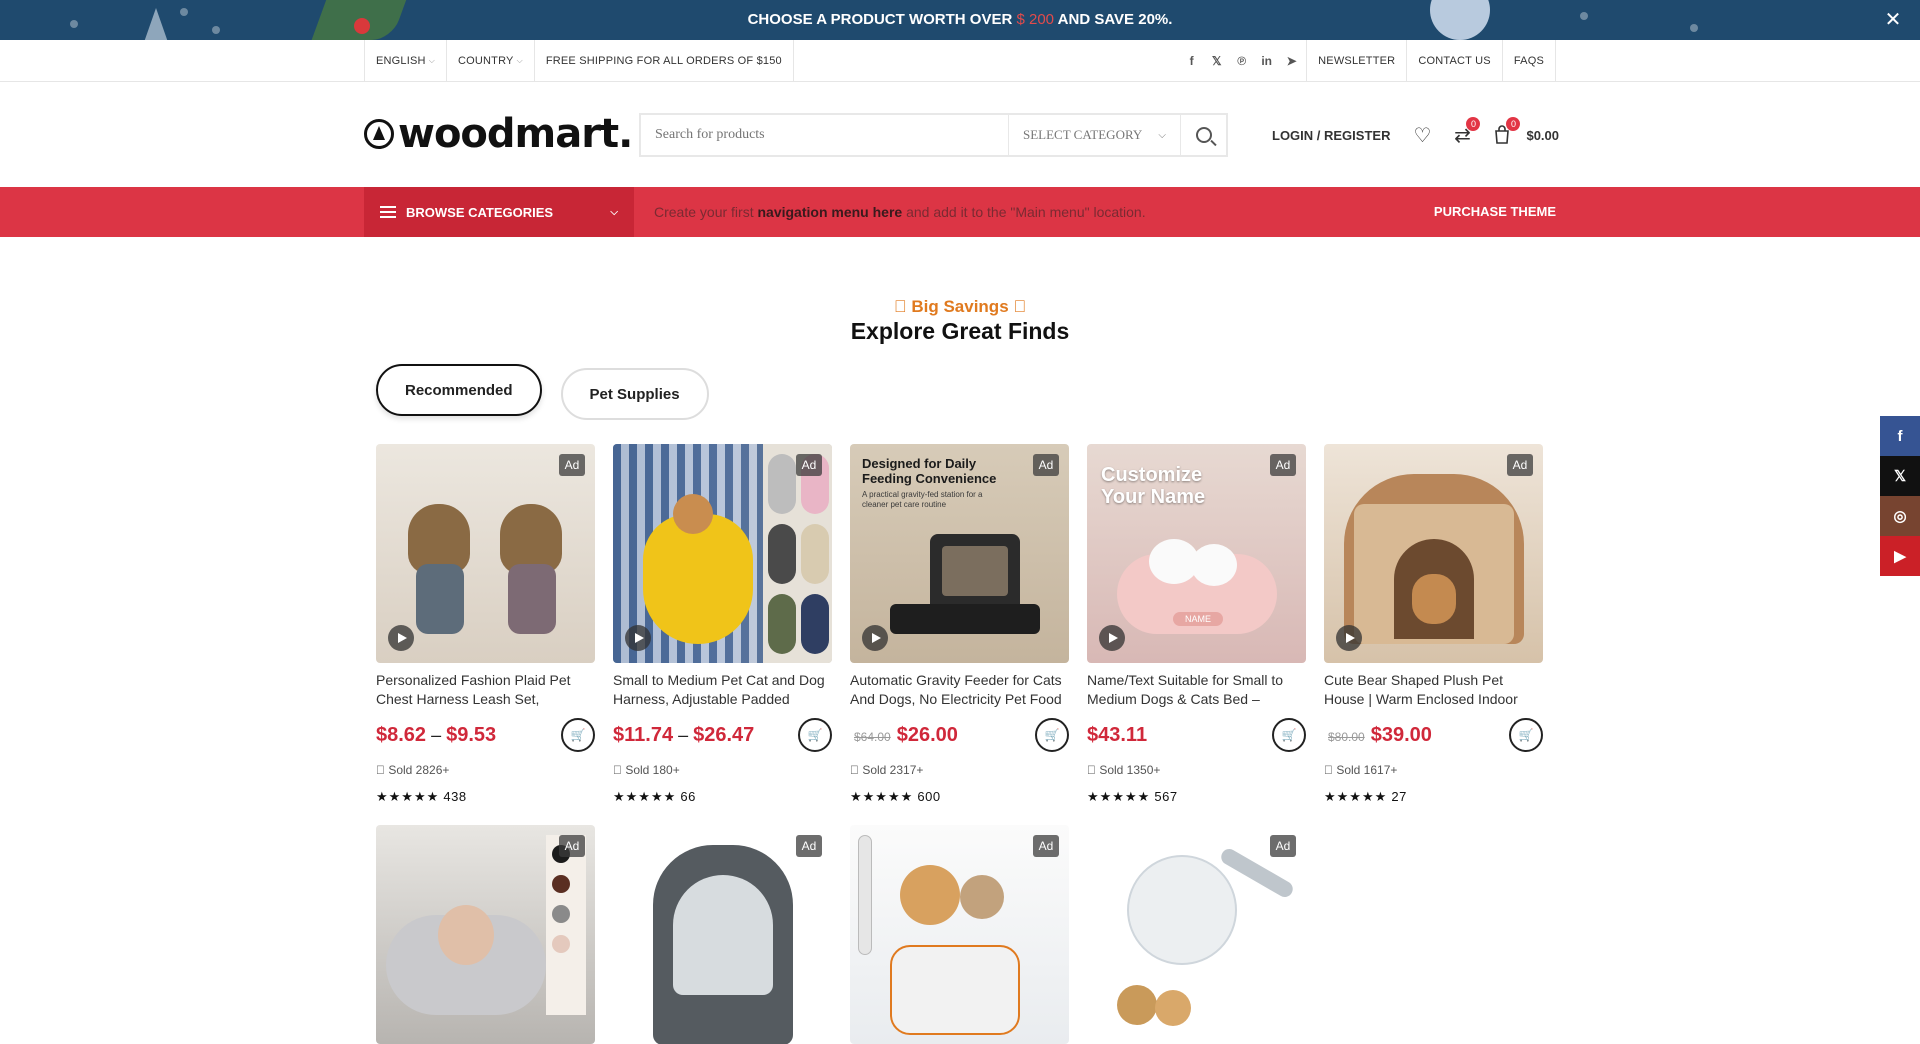 Image resolution: width=1920 pixels, height=1044 pixels. Describe the element at coordinates (1203, 135) in the screenshot. I see `search-button` at that location.